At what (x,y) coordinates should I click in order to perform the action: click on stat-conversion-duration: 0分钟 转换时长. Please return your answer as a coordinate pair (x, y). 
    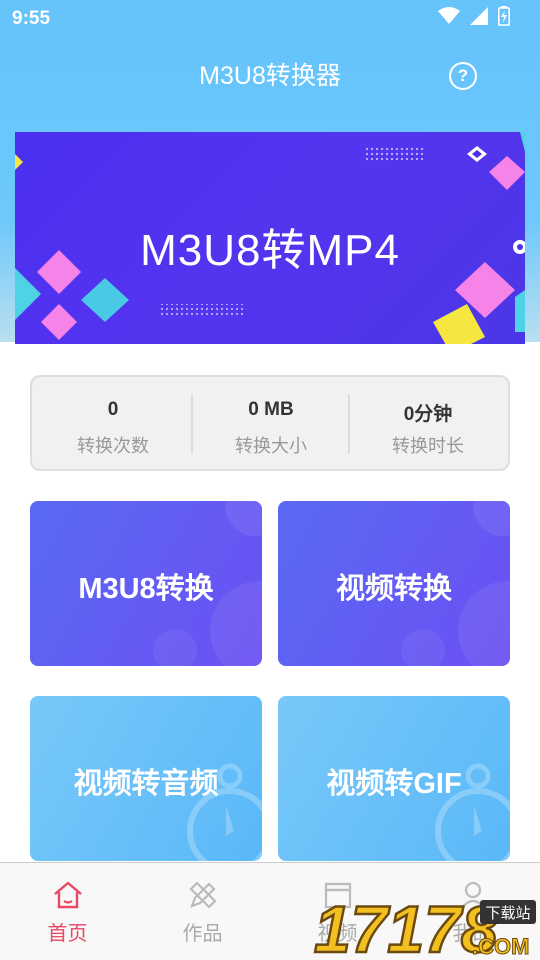
    Looking at the image, I should click on (428, 423).